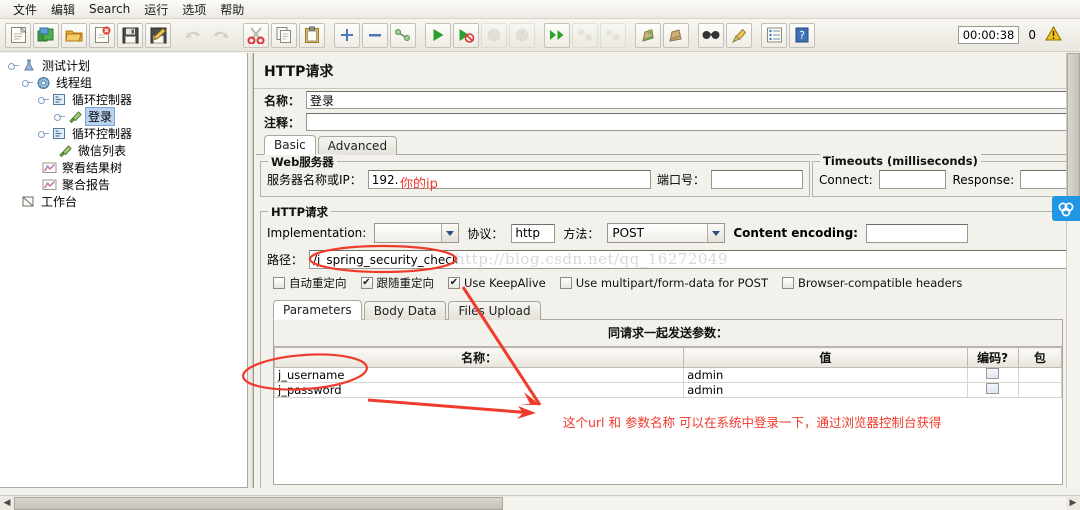 The image size is (1080, 510). Describe the element at coordinates (1073, 503) in the screenshot. I see `scroll-right-icon: ▶` at that location.